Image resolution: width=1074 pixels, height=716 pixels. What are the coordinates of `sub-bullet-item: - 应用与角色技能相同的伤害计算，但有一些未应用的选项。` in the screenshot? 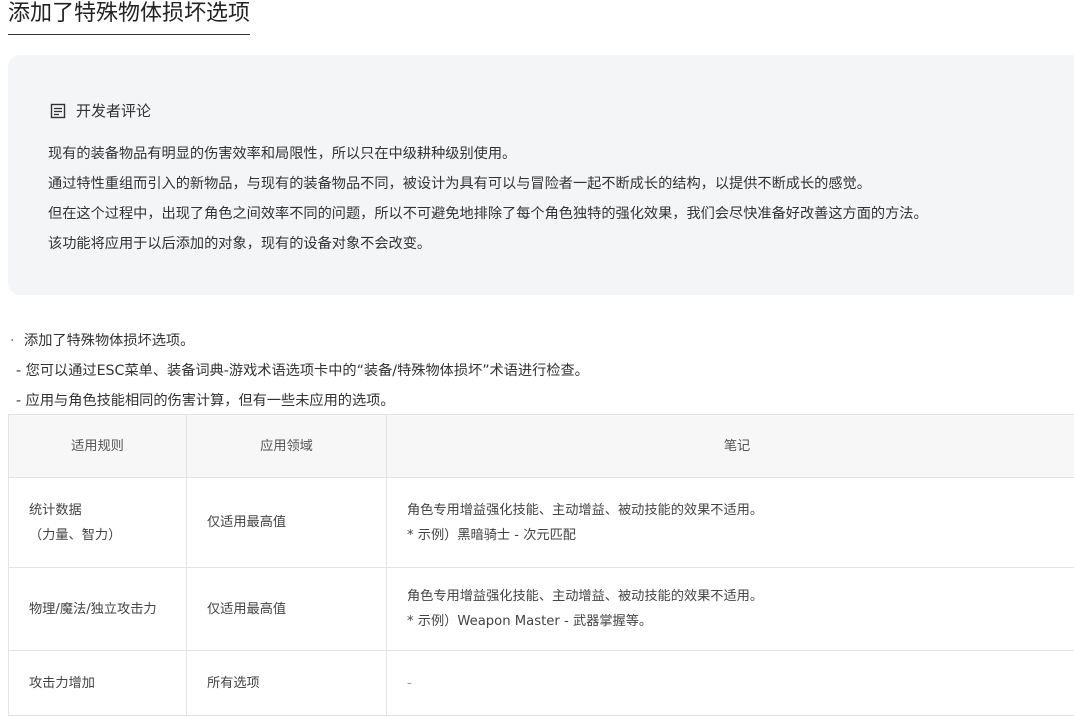 It's located at (299, 401).